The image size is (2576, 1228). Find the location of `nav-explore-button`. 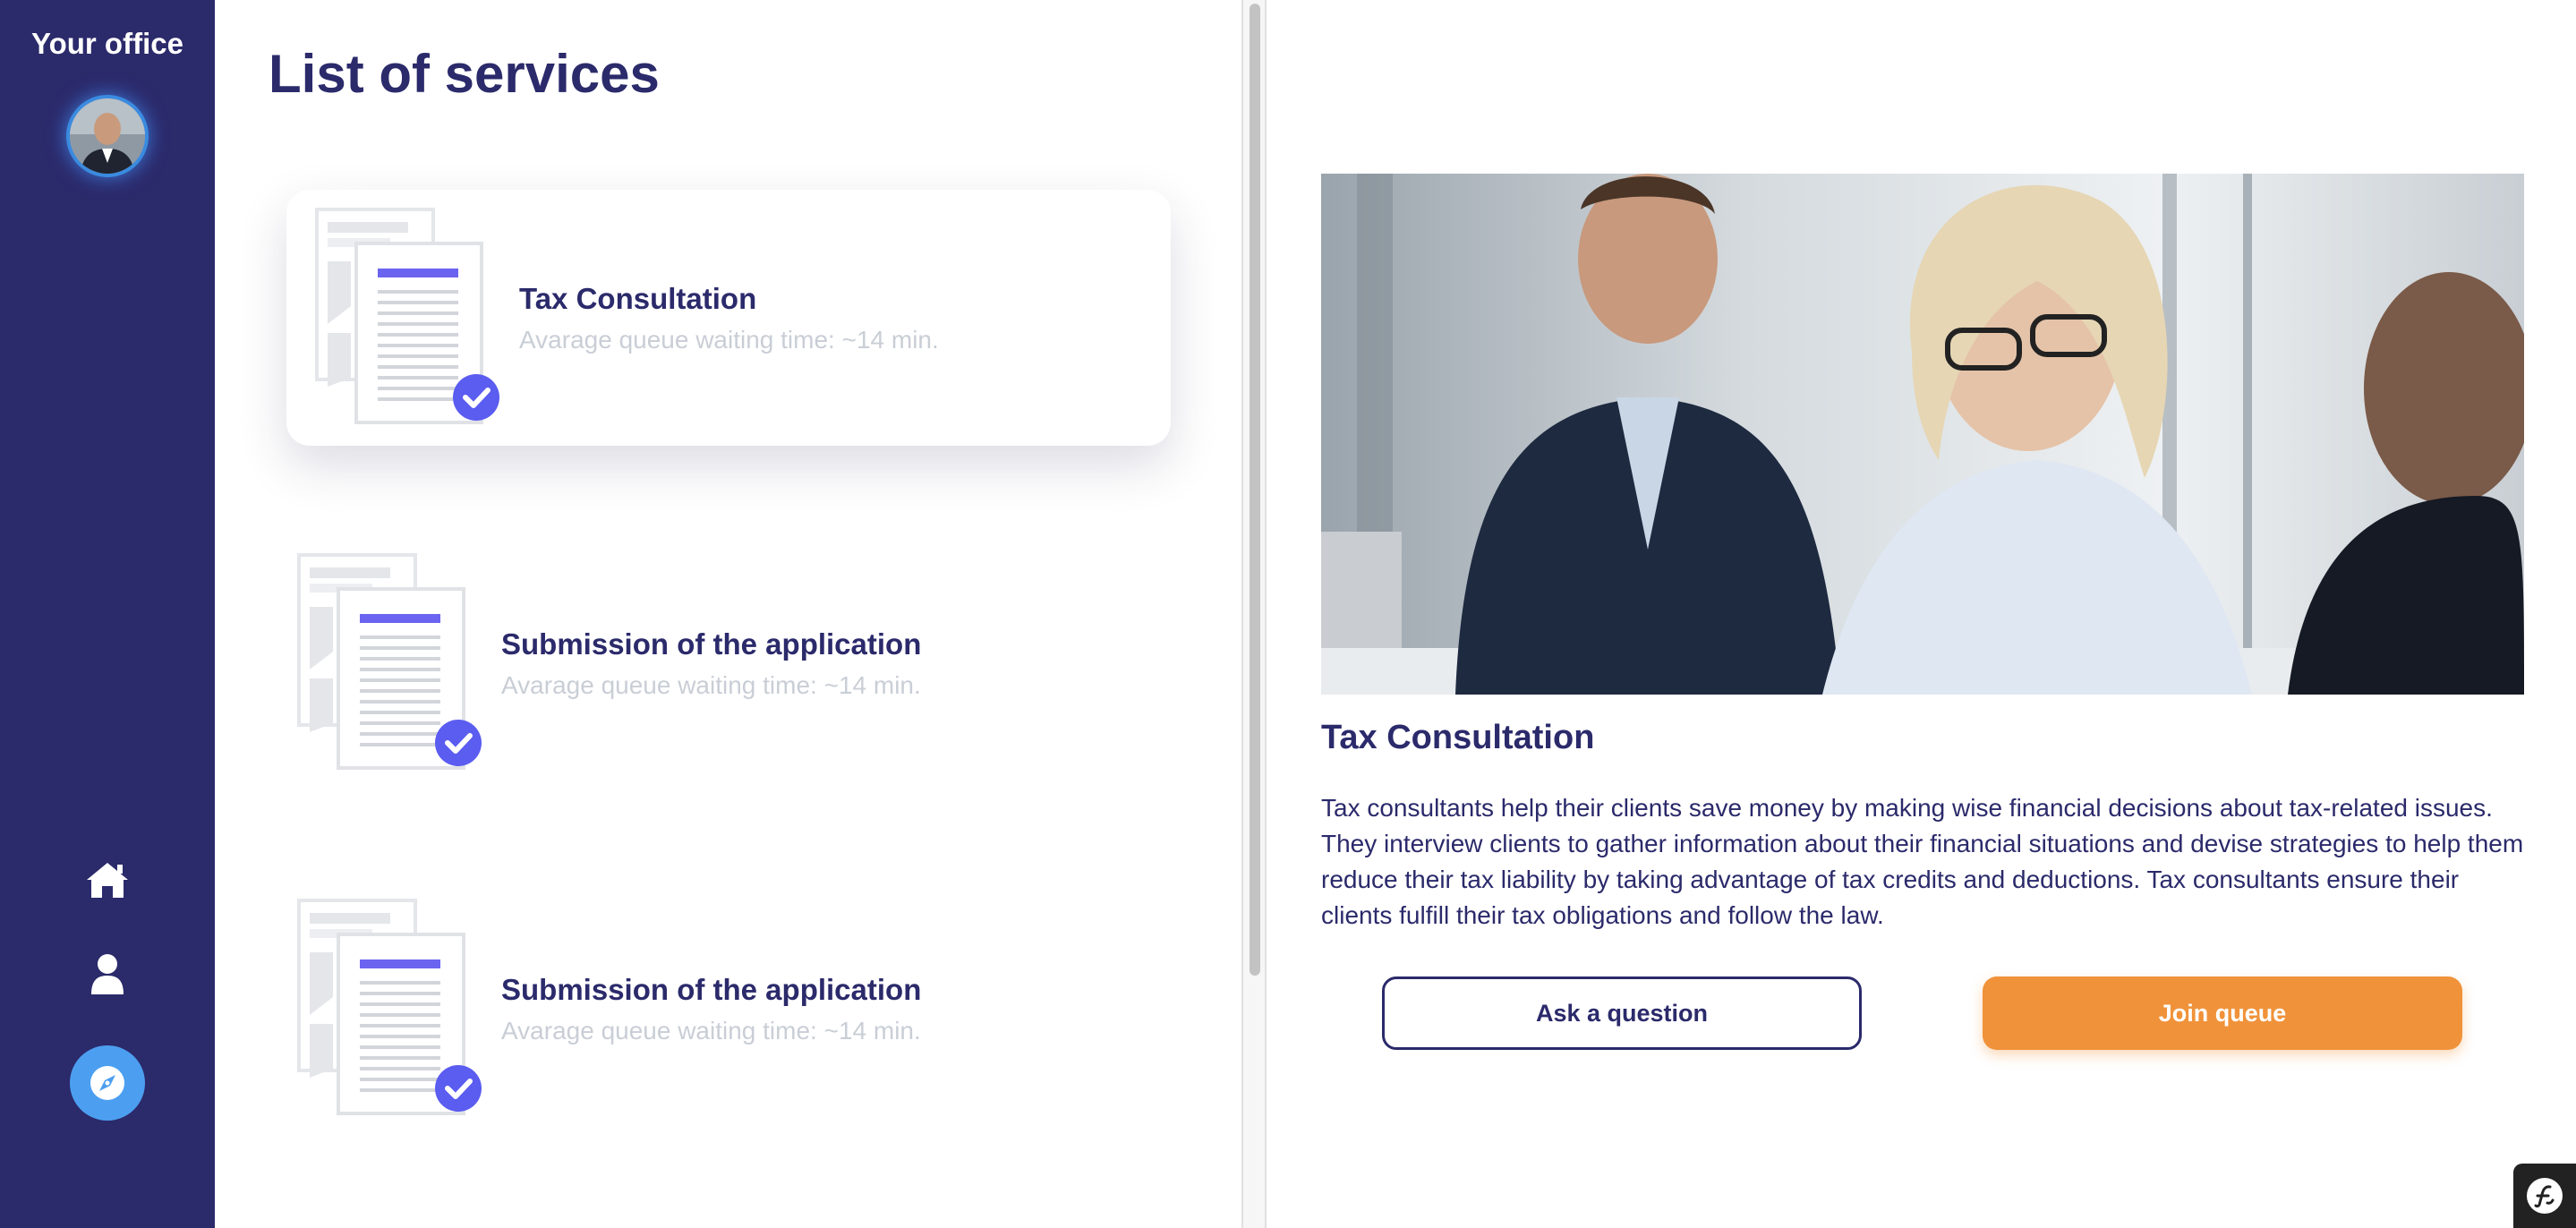

nav-explore-button is located at coordinates (107, 1083).